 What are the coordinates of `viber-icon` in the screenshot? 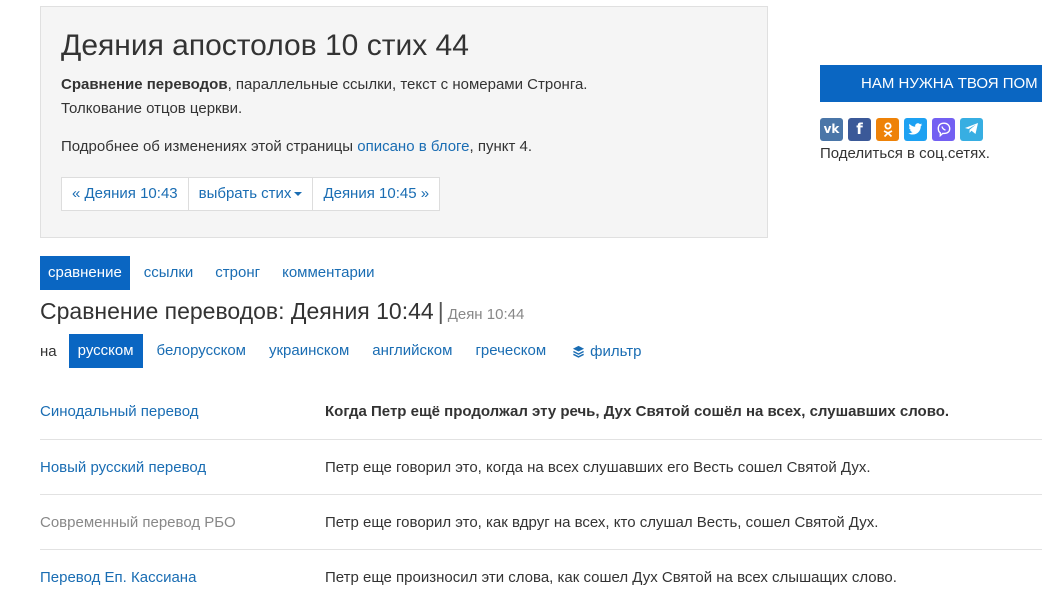 It's located at (943, 129).